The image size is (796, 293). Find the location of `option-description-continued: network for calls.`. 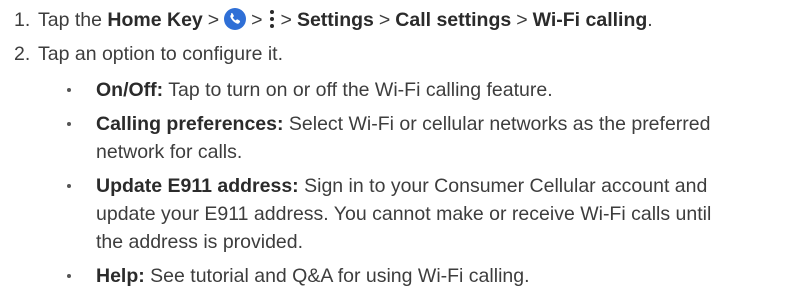

option-description-continued: network for calls. is located at coordinates (169, 152).